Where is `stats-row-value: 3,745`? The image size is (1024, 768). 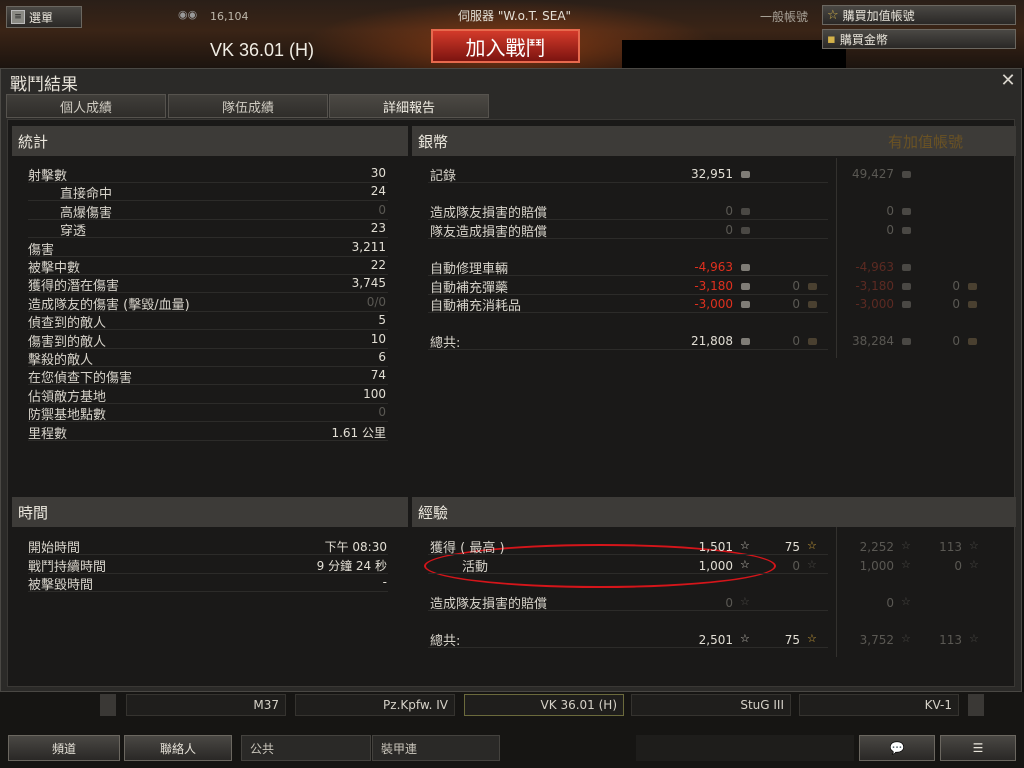 stats-row-value: 3,745 is located at coordinates (368, 283).